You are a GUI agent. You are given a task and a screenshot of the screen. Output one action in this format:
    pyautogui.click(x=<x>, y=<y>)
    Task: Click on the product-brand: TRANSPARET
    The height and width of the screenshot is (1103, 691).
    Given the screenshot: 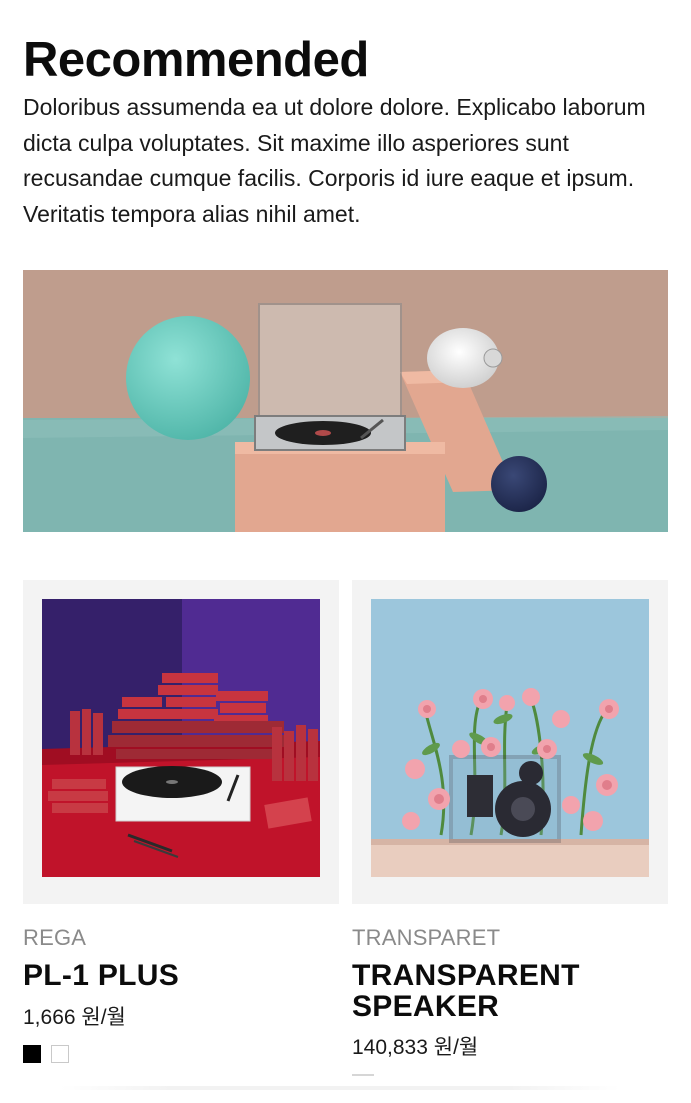 What is the action you would take?
    pyautogui.click(x=426, y=937)
    